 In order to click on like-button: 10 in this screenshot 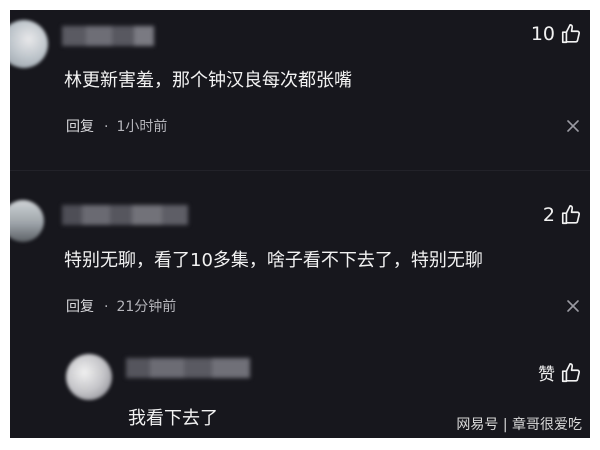, I will do `click(556, 34)`.